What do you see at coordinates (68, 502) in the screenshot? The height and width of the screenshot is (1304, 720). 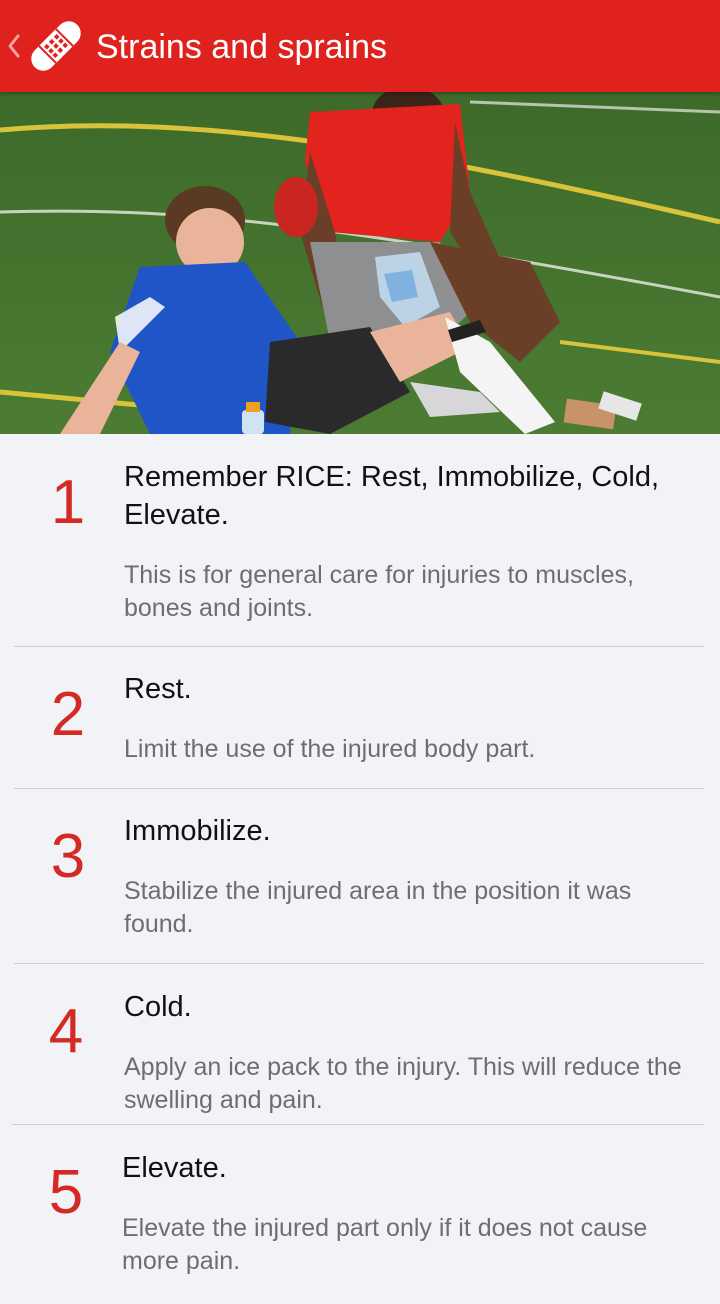 I see `step-number: 1` at bounding box center [68, 502].